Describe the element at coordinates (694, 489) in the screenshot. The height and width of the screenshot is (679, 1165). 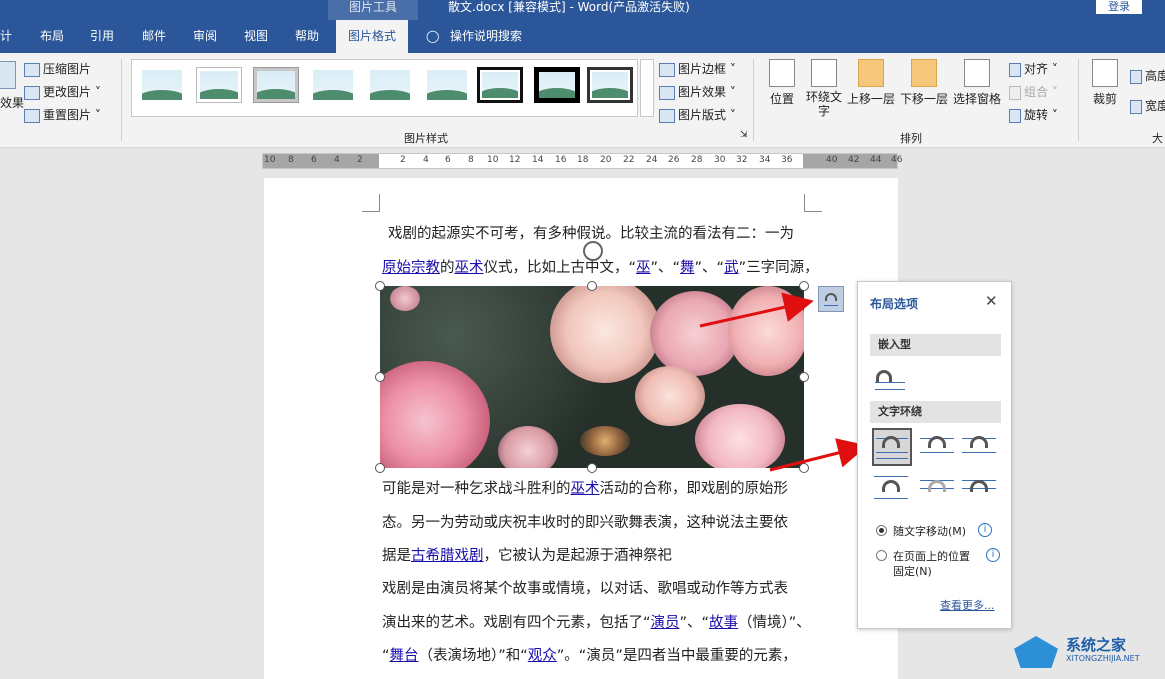
I see `text-run: 活动的合称，即戏剧的原始形` at that location.